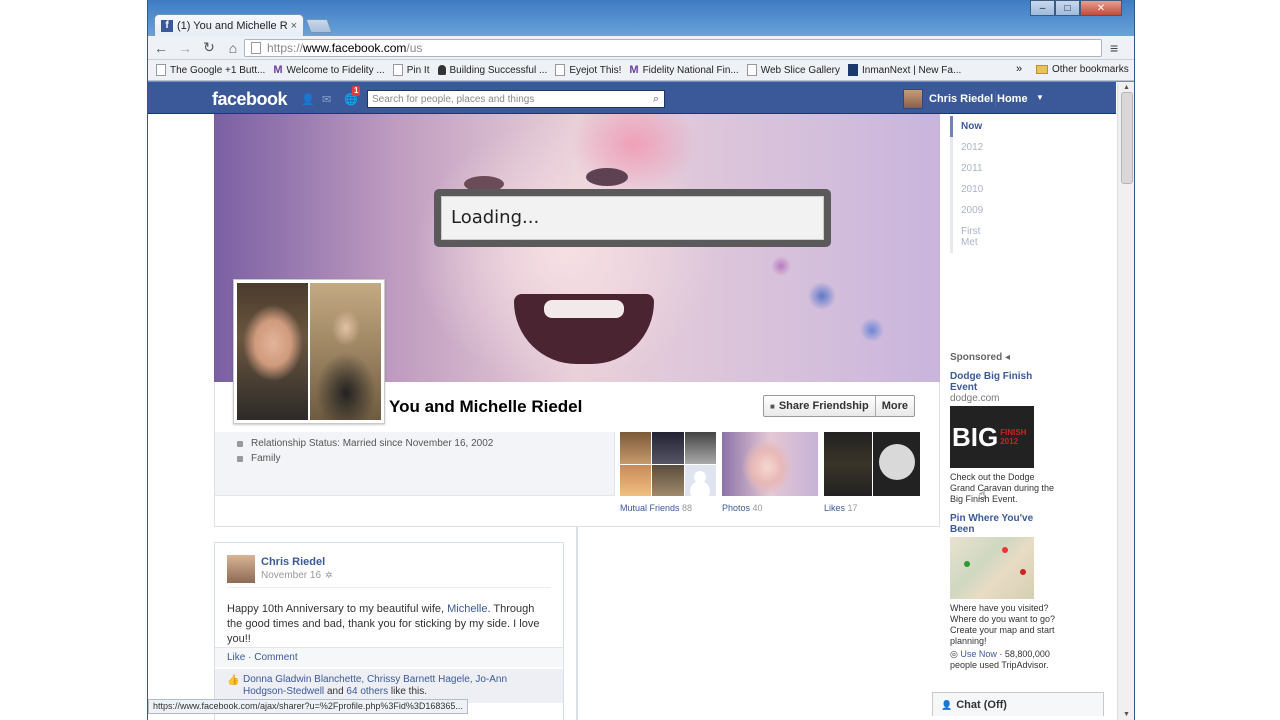  What do you see at coordinates (894, 406) in the screenshot?
I see `more-button: More` at bounding box center [894, 406].